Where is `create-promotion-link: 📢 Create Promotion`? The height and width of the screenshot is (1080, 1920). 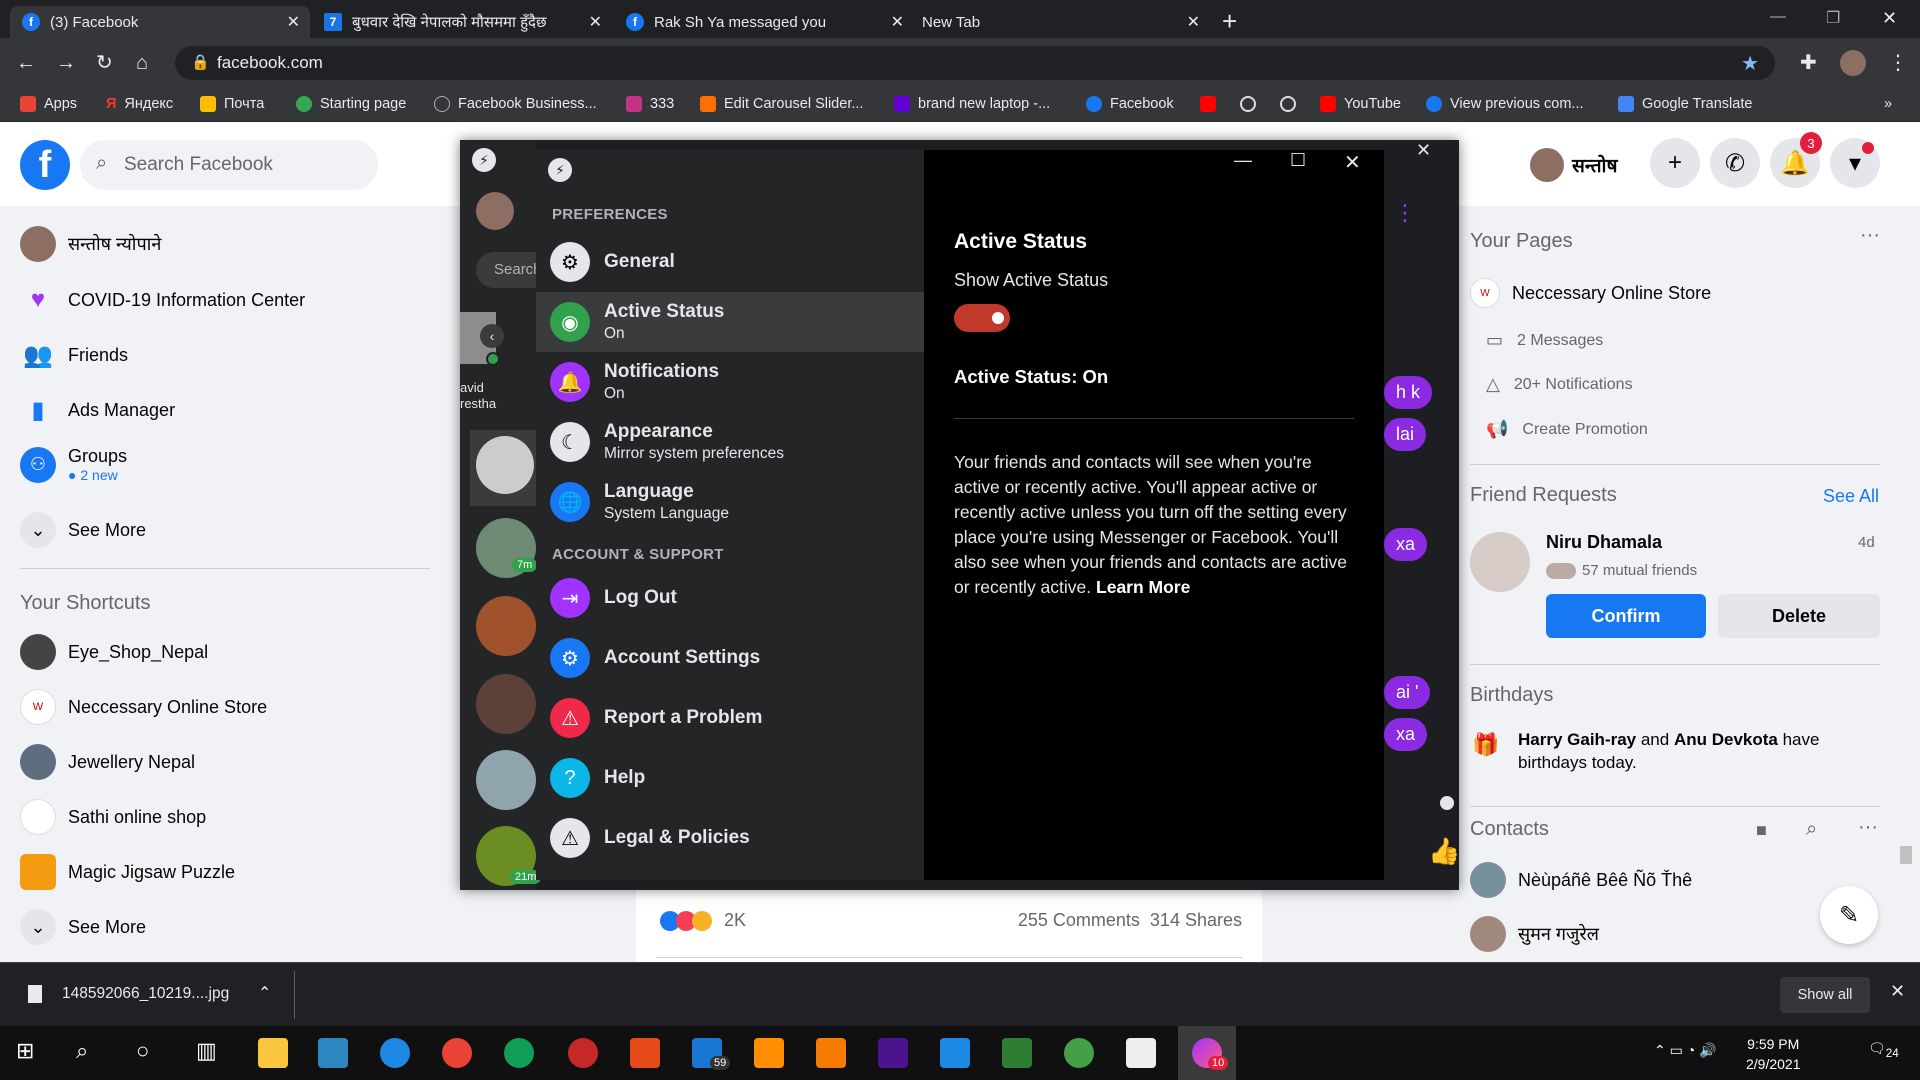
create-promotion-link: 📢 Create Promotion is located at coordinates (1567, 429).